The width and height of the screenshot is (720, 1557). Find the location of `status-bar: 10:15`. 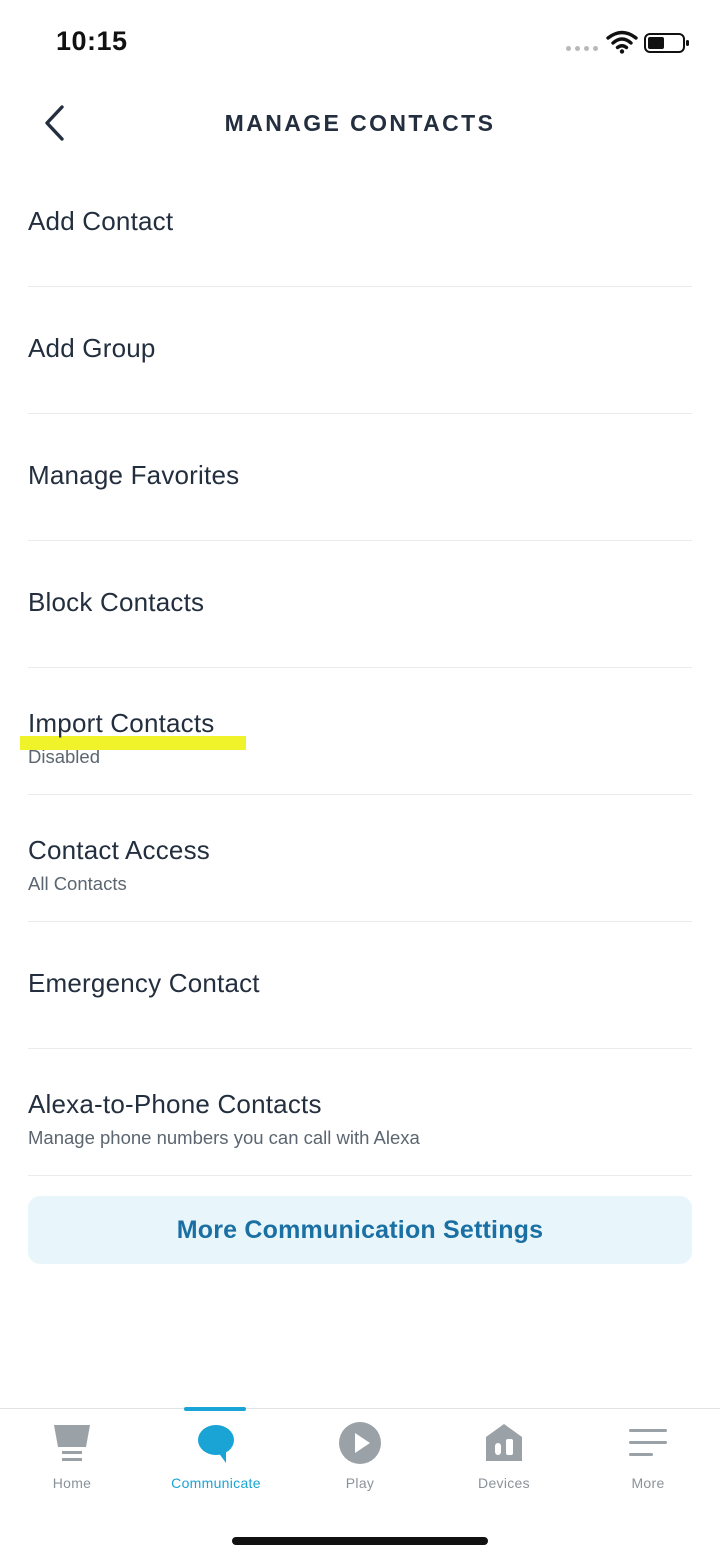

status-bar: 10:15 is located at coordinates (360, 45).